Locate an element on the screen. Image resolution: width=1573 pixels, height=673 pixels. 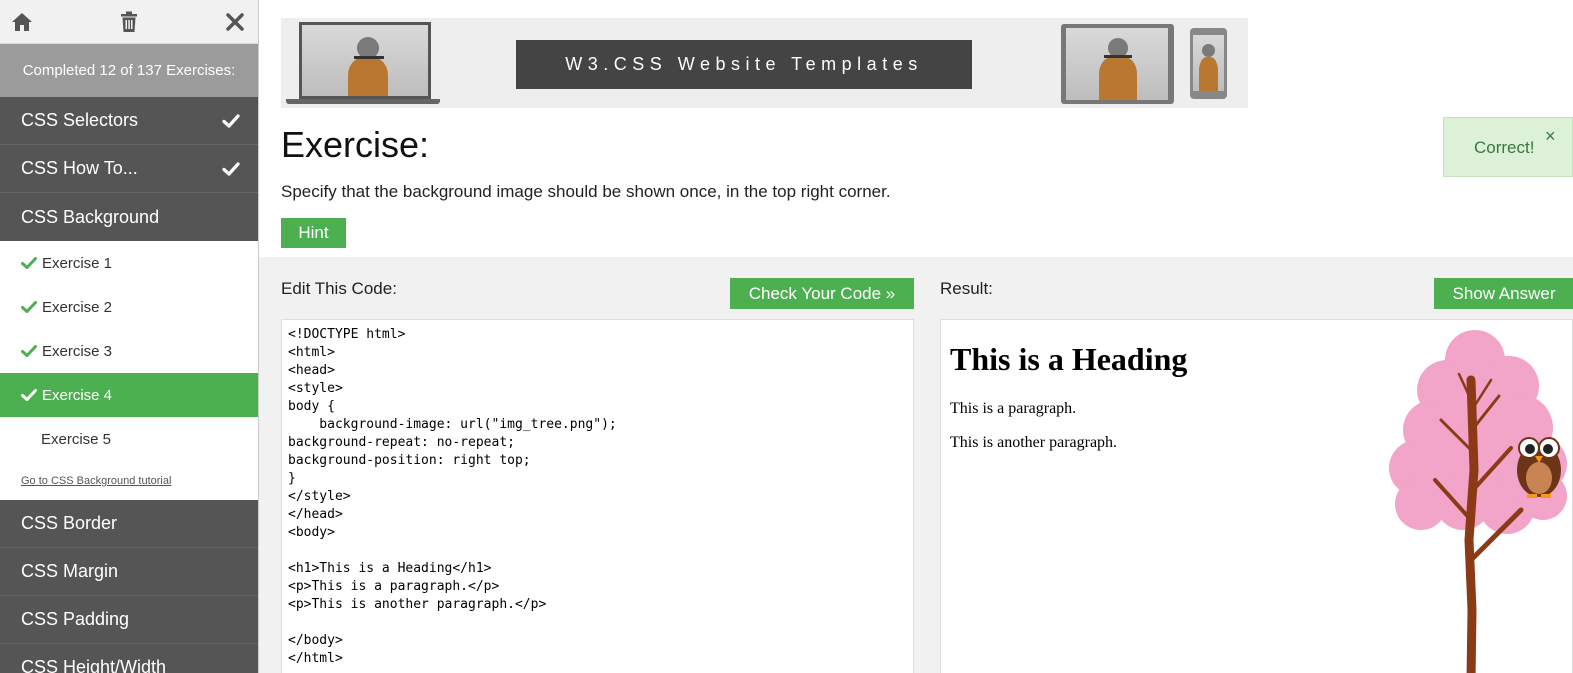
tree-illustration is located at coordinates (1478, 501).